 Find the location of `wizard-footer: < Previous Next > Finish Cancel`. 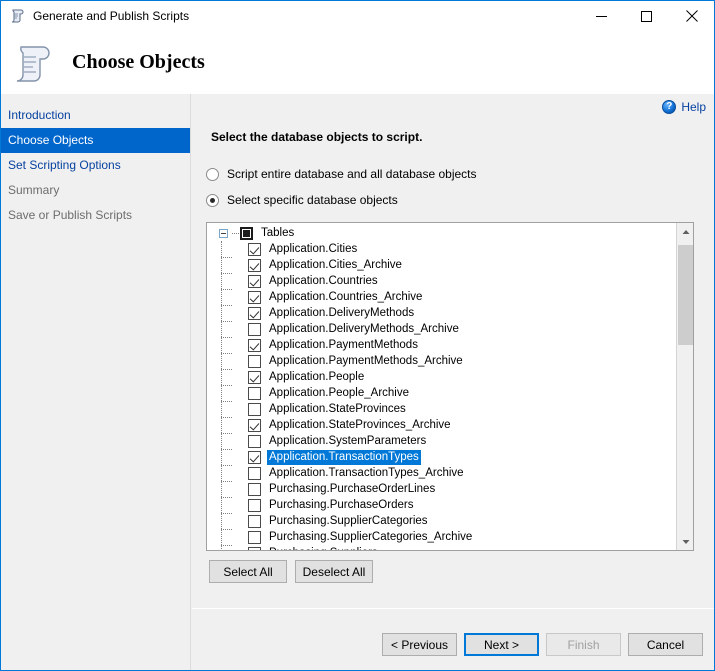

wizard-footer: < Previous Next > Finish Cancel is located at coordinates (453, 639).